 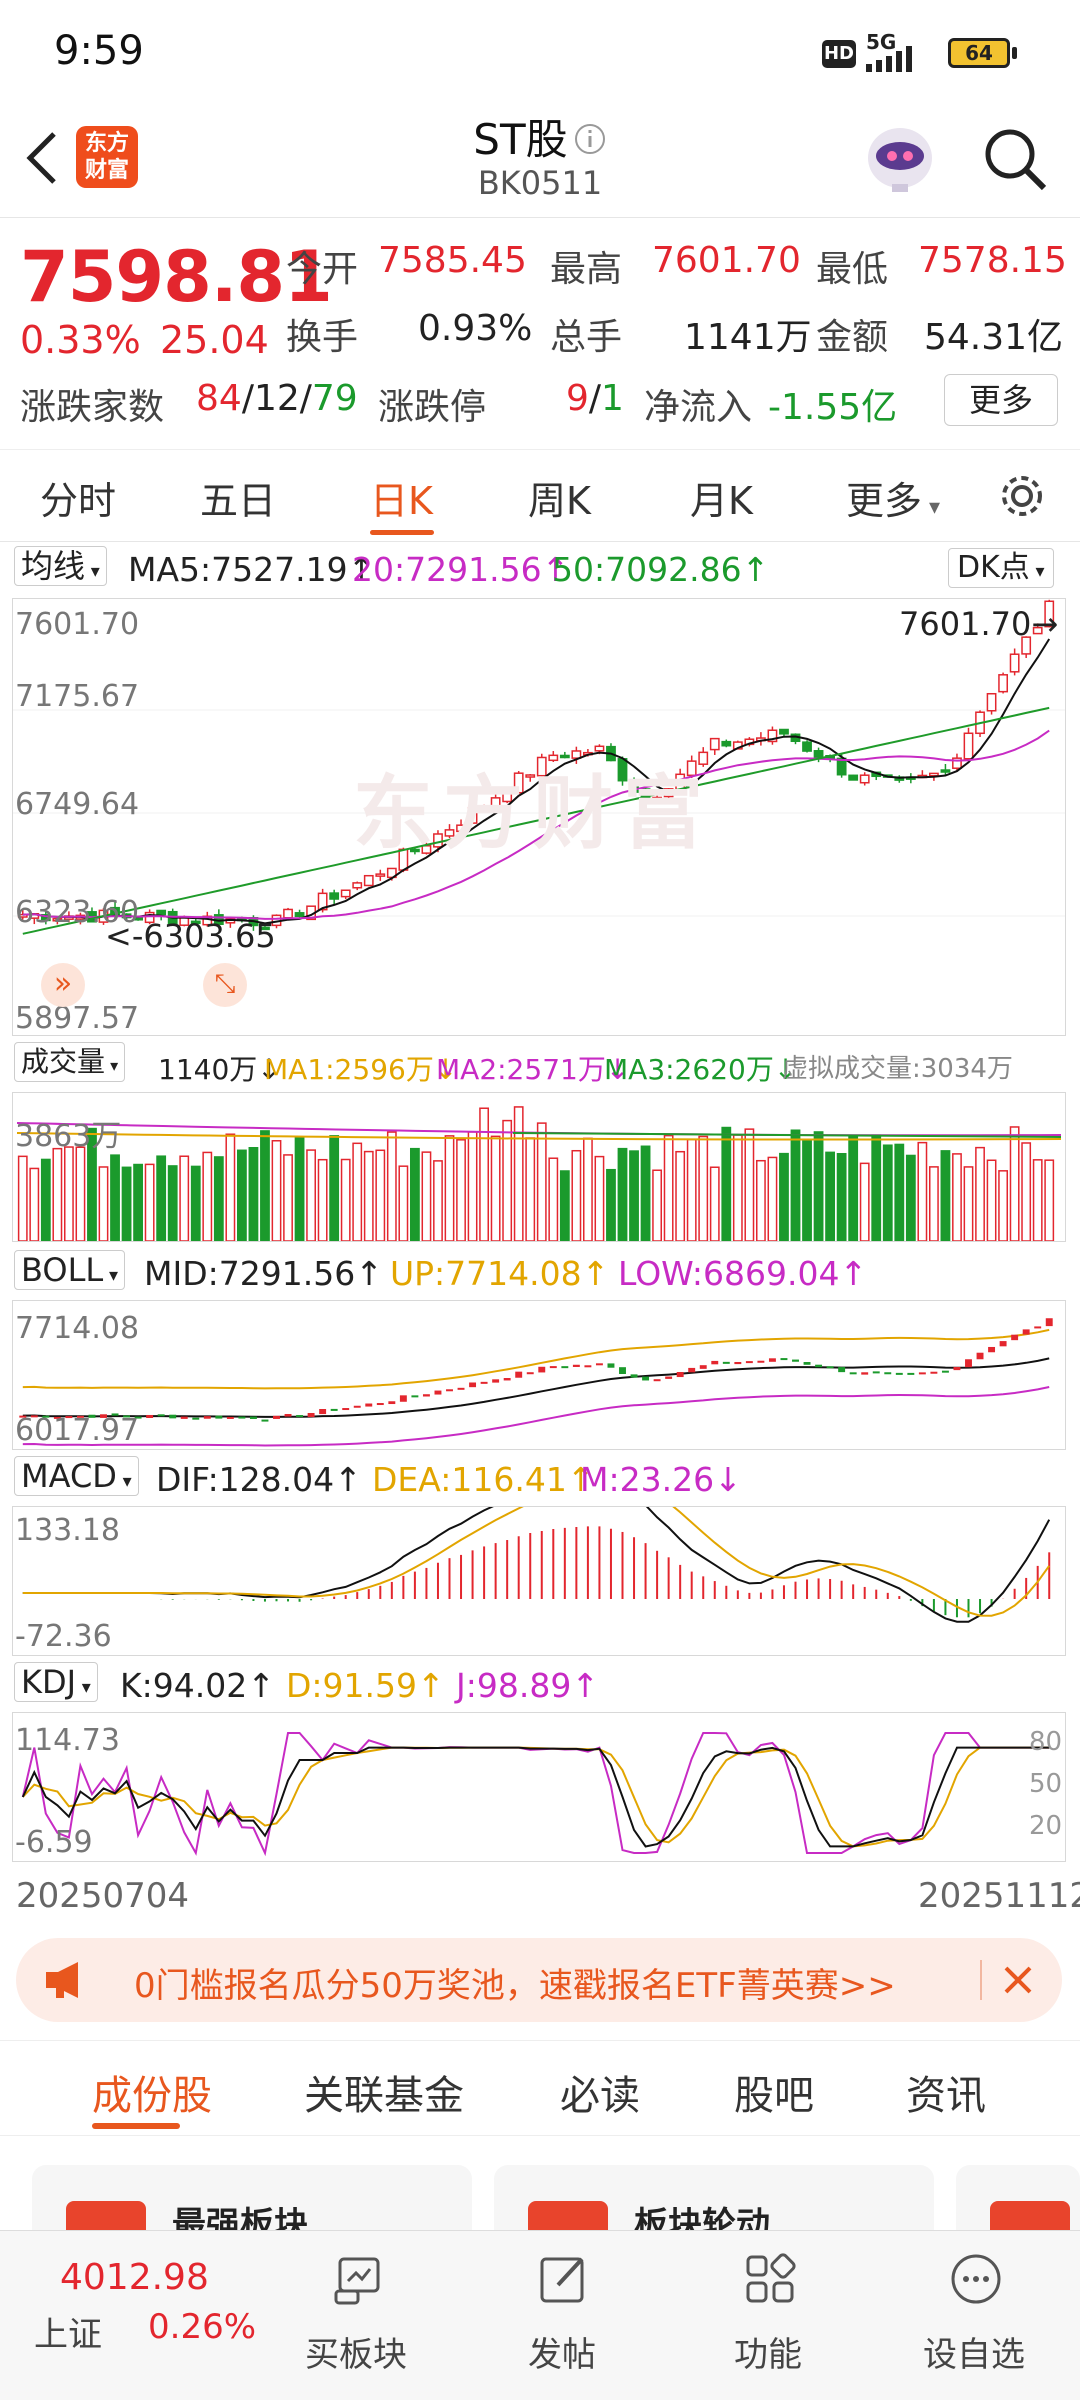 What do you see at coordinates (76, 1476) in the screenshot?
I see `macd-dropdown: MACD ▾` at bounding box center [76, 1476].